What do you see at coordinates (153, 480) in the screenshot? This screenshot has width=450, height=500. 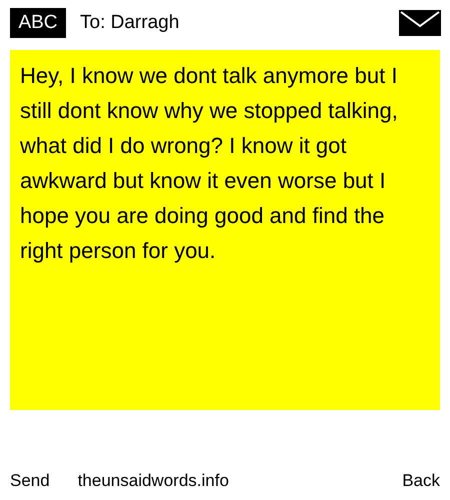 I see `website-link: theunsaidwords.info` at bounding box center [153, 480].